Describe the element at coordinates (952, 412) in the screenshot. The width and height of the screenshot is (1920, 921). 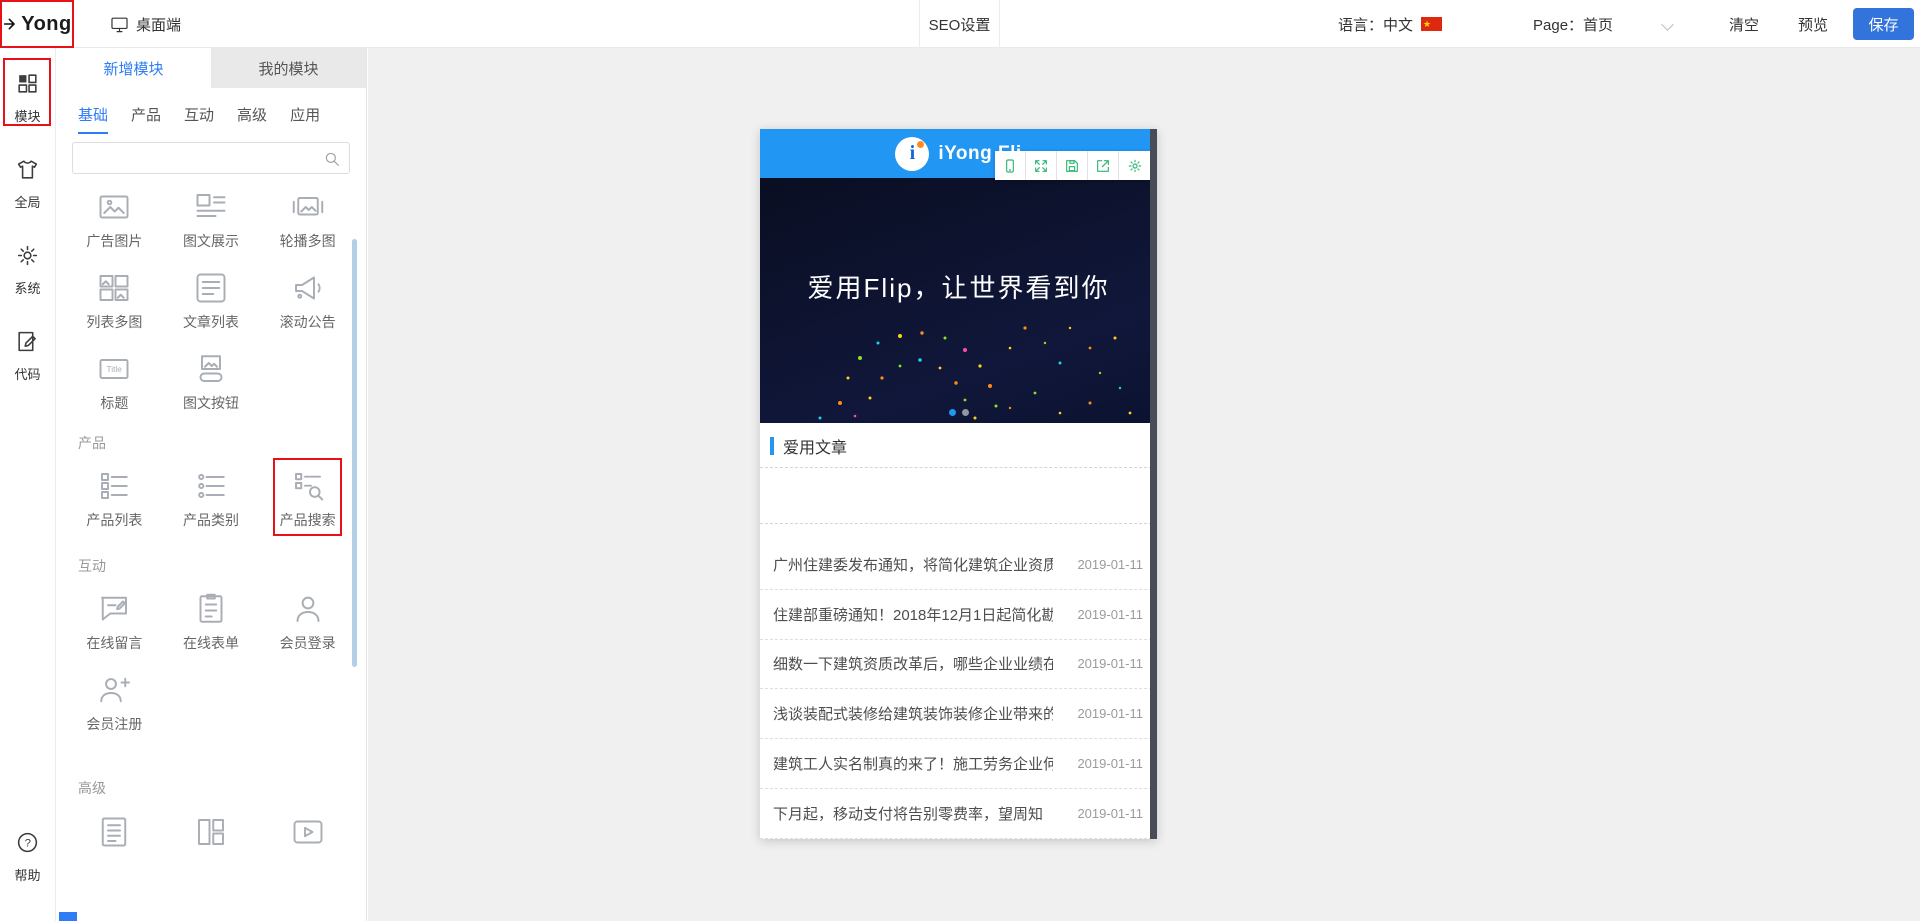
I see `carousel-dot-active` at that location.